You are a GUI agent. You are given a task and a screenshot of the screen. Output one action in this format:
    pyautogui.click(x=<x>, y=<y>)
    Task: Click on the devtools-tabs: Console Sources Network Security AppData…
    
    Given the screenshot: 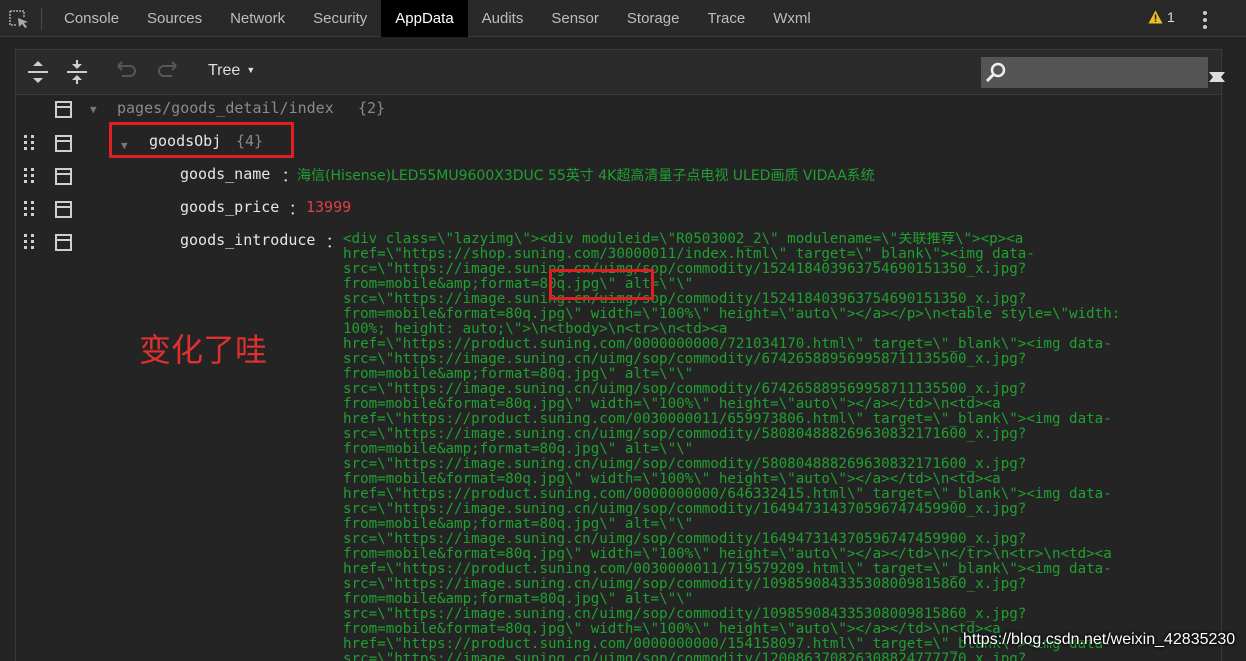 What is the action you would take?
    pyautogui.click(x=437, y=18)
    